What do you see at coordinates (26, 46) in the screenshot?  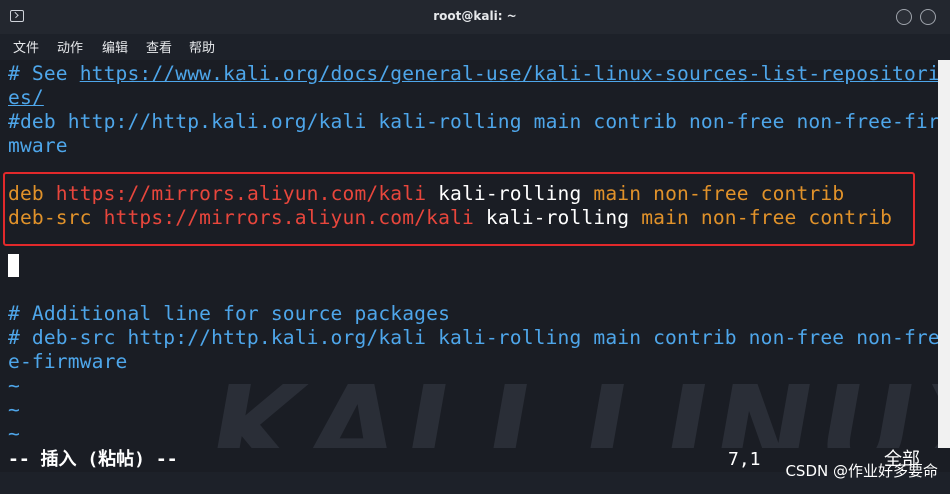 I see `menu-file: 文件` at bounding box center [26, 46].